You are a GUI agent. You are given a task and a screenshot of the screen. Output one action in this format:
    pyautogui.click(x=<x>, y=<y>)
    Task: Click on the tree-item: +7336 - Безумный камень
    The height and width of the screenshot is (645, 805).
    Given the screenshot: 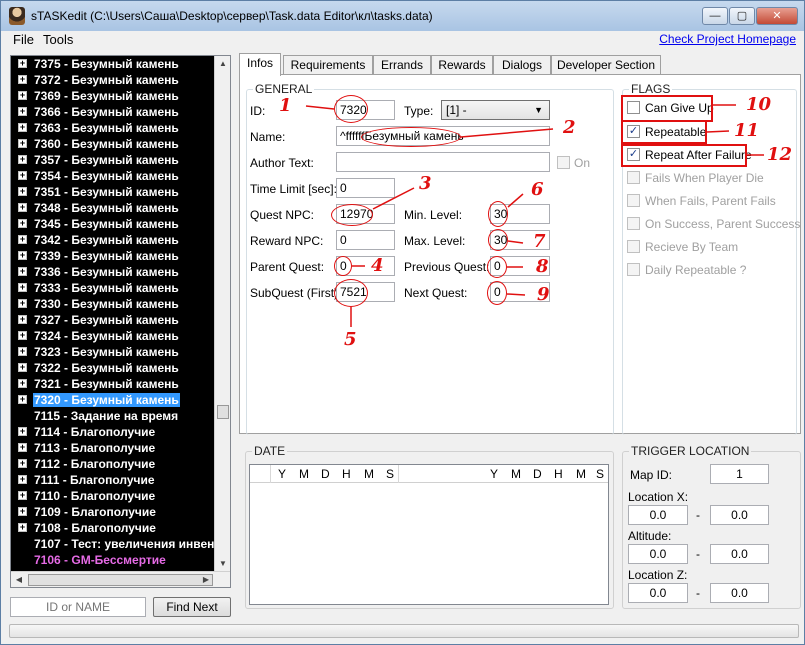 What is the action you would take?
    pyautogui.click(x=113, y=272)
    